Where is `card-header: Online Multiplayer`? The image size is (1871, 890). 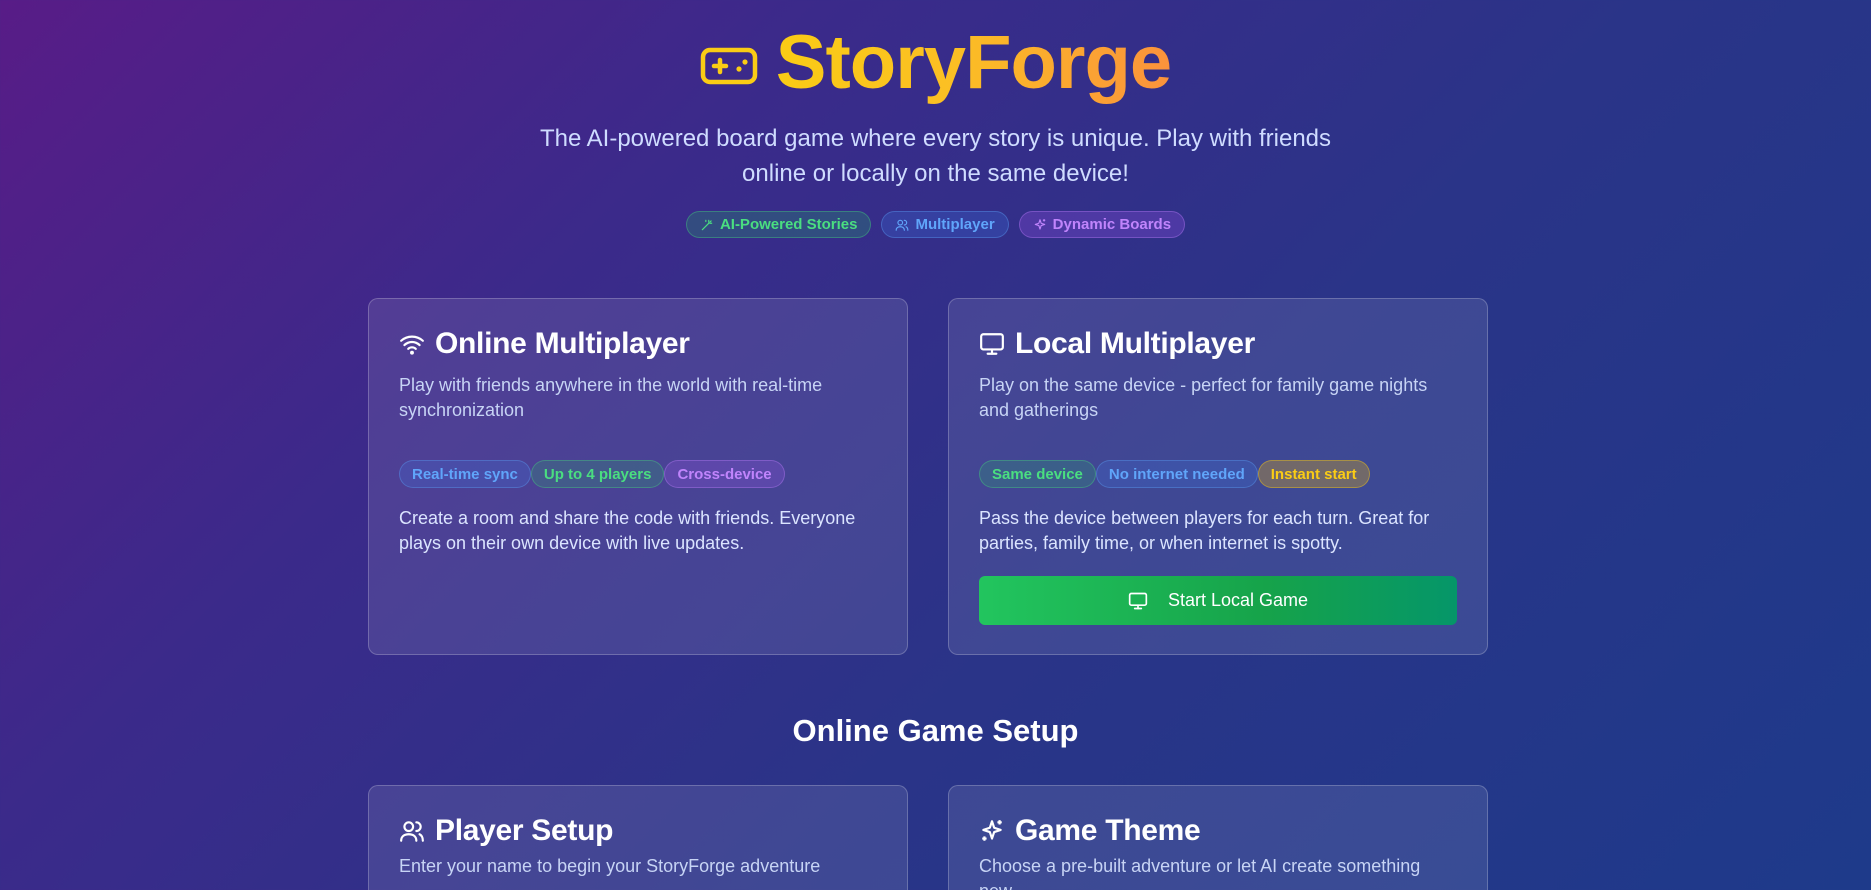
card-header: Online Multiplayer is located at coordinates (638, 344).